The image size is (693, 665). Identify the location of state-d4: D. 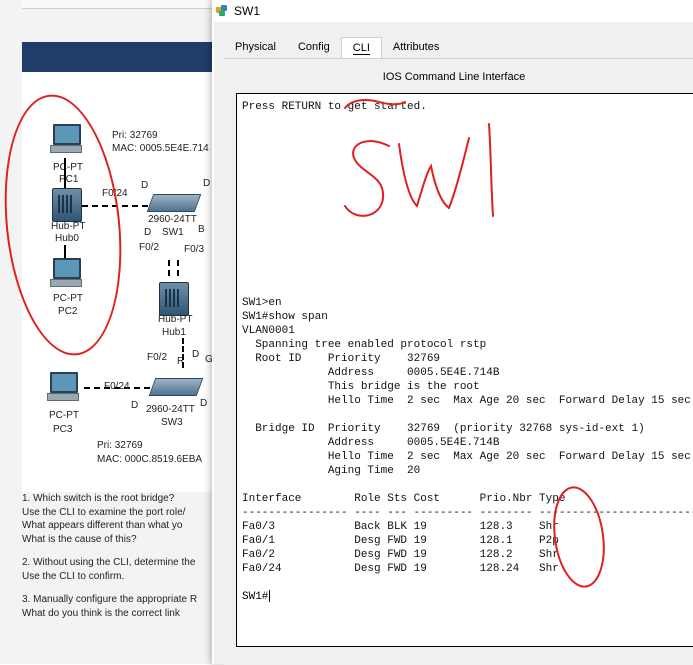
(196, 354).